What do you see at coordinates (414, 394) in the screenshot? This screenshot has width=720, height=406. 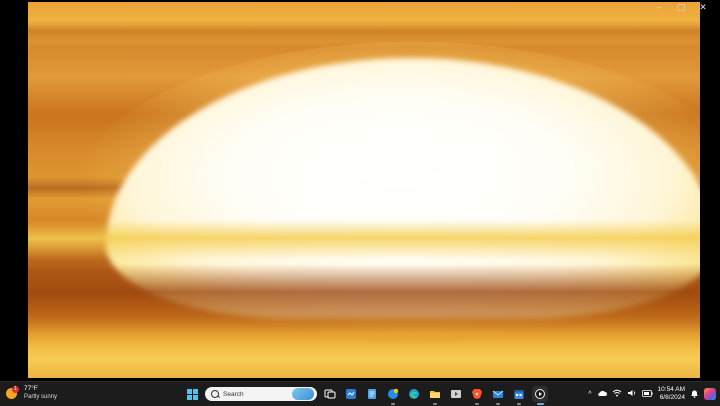 I see `edge-icon` at bounding box center [414, 394].